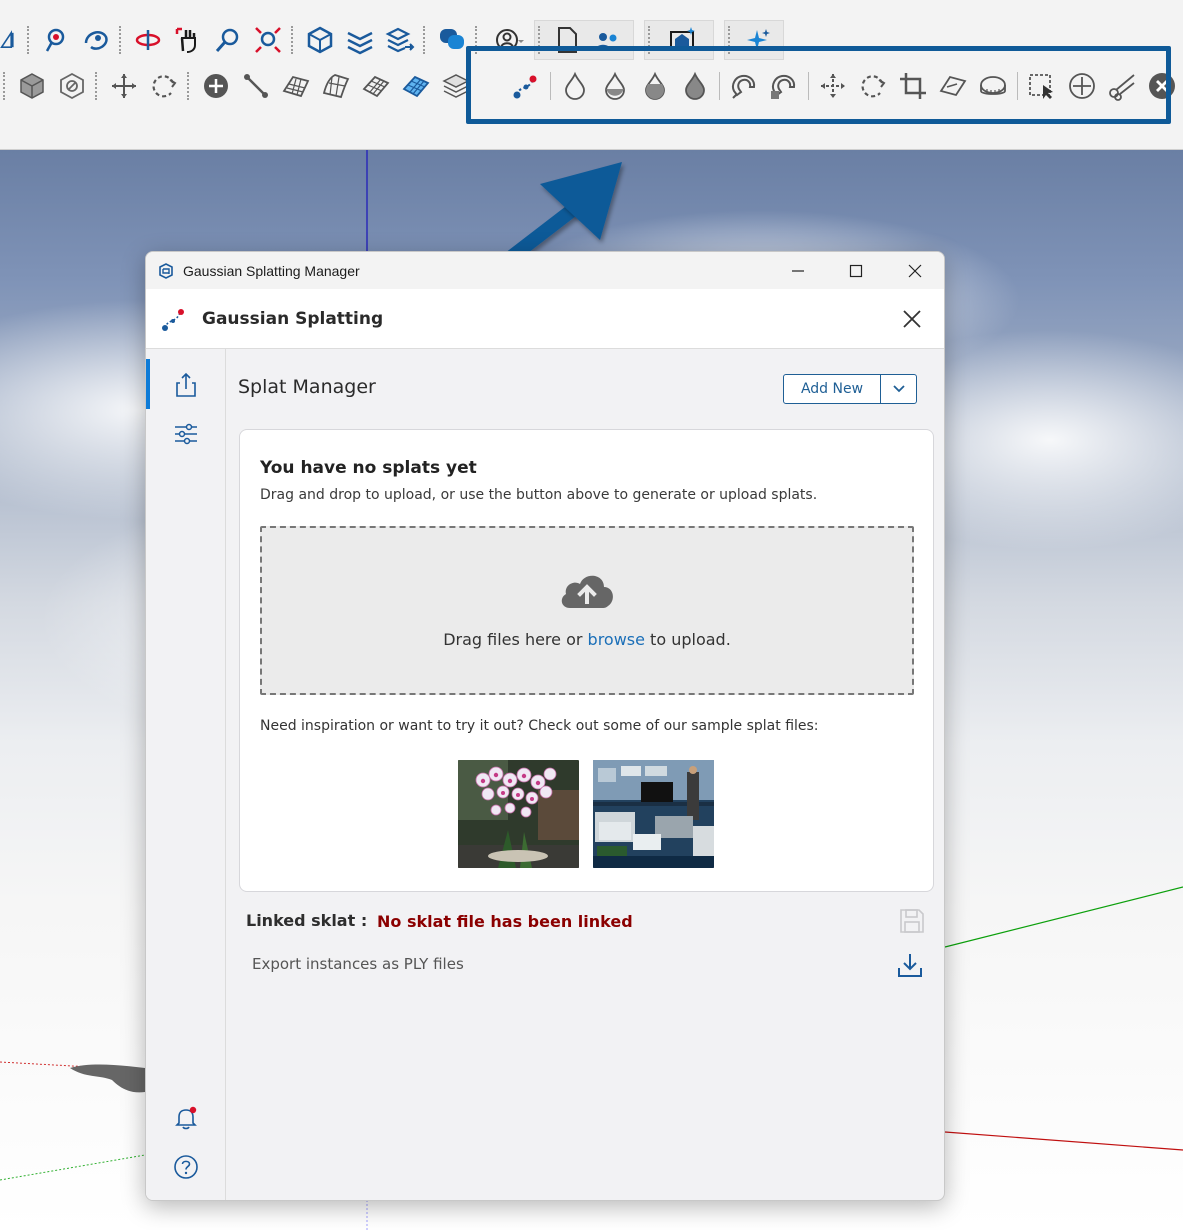 The height and width of the screenshot is (1230, 1183). I want to click on dialog-header: Gaussian Splatting, so click(545, 319).